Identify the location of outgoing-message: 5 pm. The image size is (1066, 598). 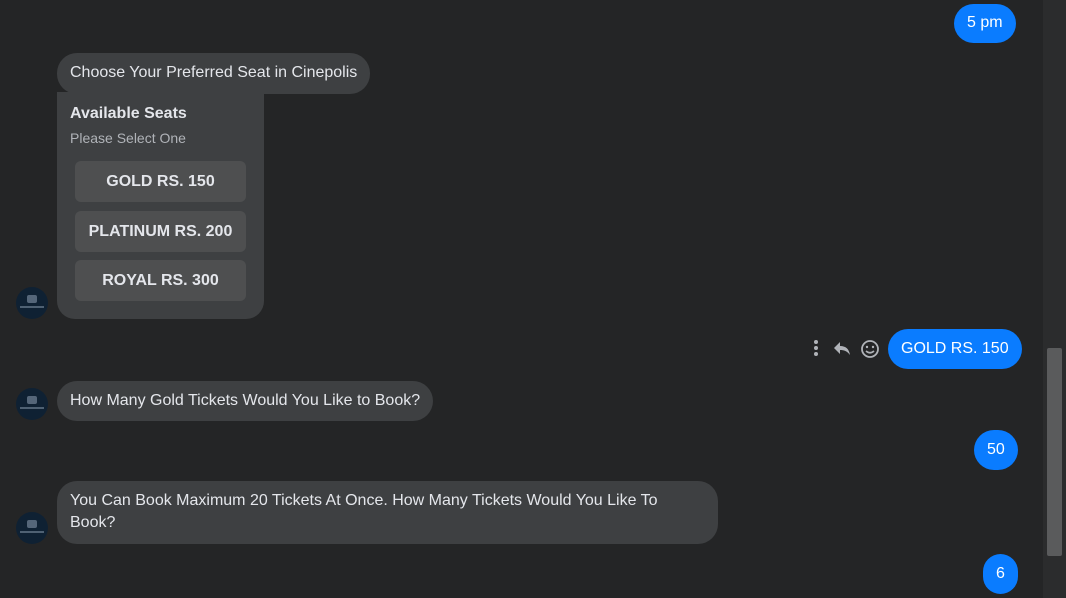
(985, 23).